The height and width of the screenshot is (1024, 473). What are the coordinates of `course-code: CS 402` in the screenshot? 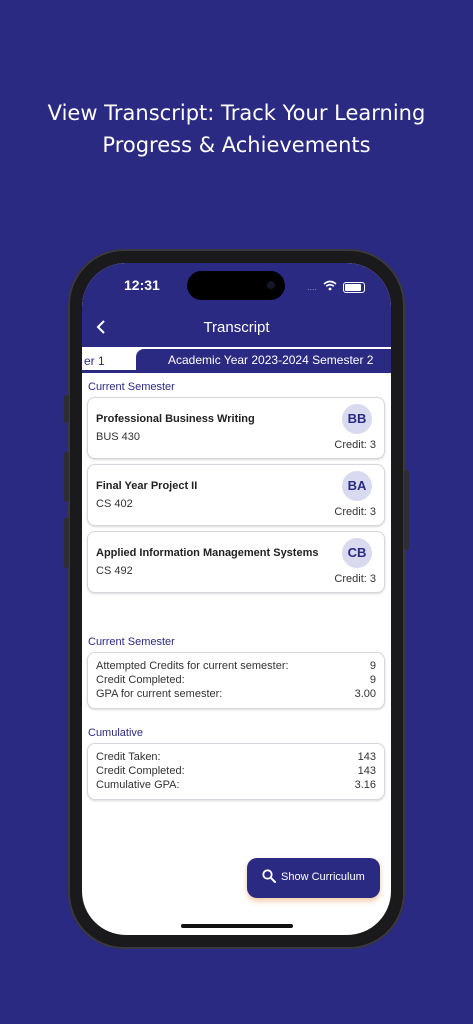 It's located at (114, 504).